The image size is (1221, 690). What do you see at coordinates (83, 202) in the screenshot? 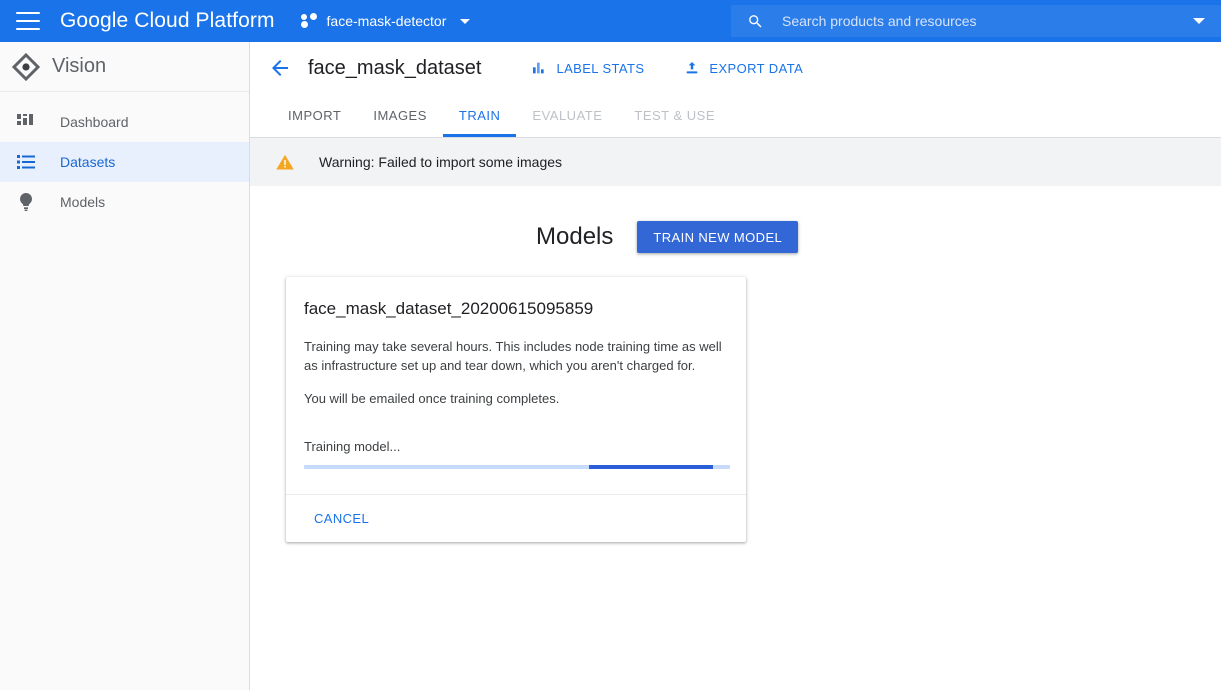
I see `sidebar-item-label: Models` at bounding box center [83, 202].